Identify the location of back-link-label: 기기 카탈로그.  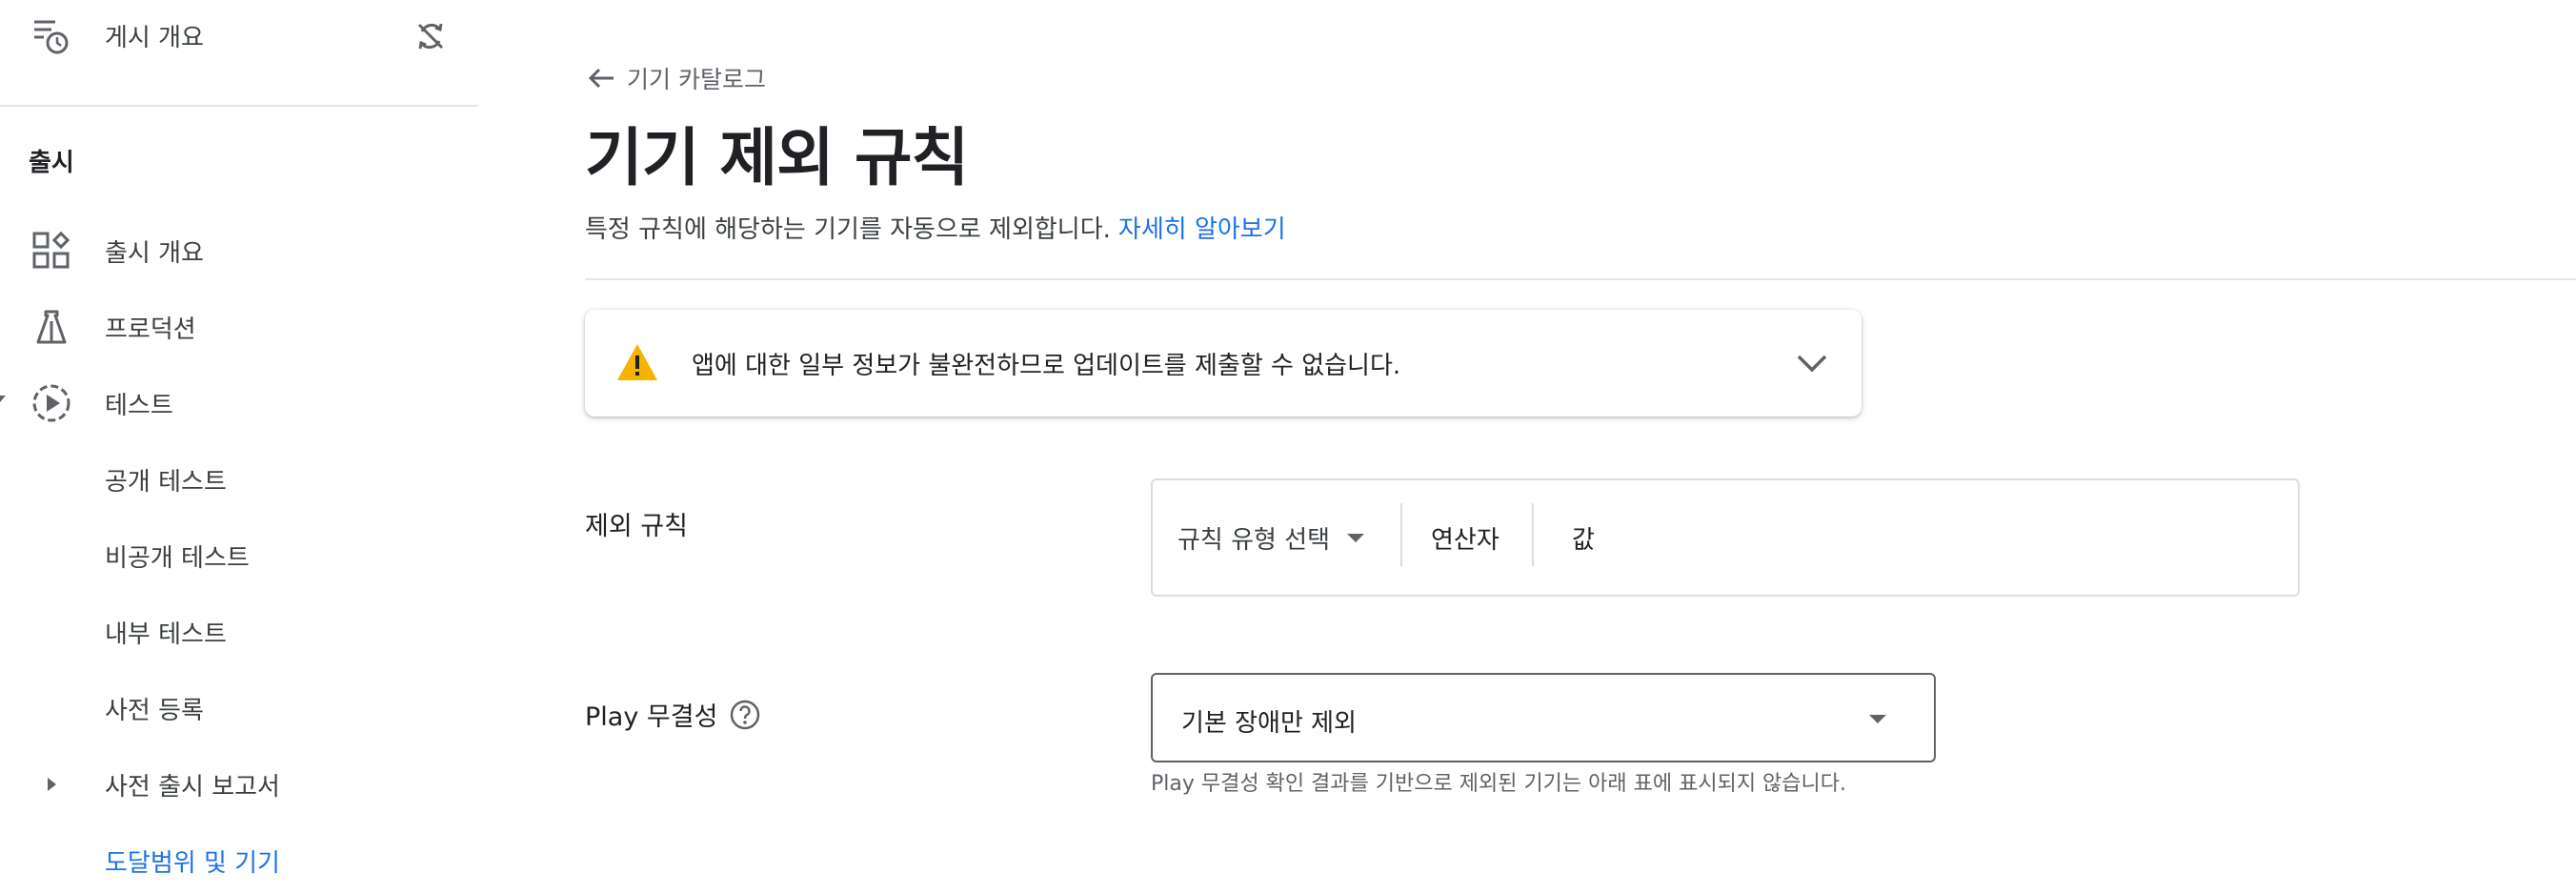
(697, 78).